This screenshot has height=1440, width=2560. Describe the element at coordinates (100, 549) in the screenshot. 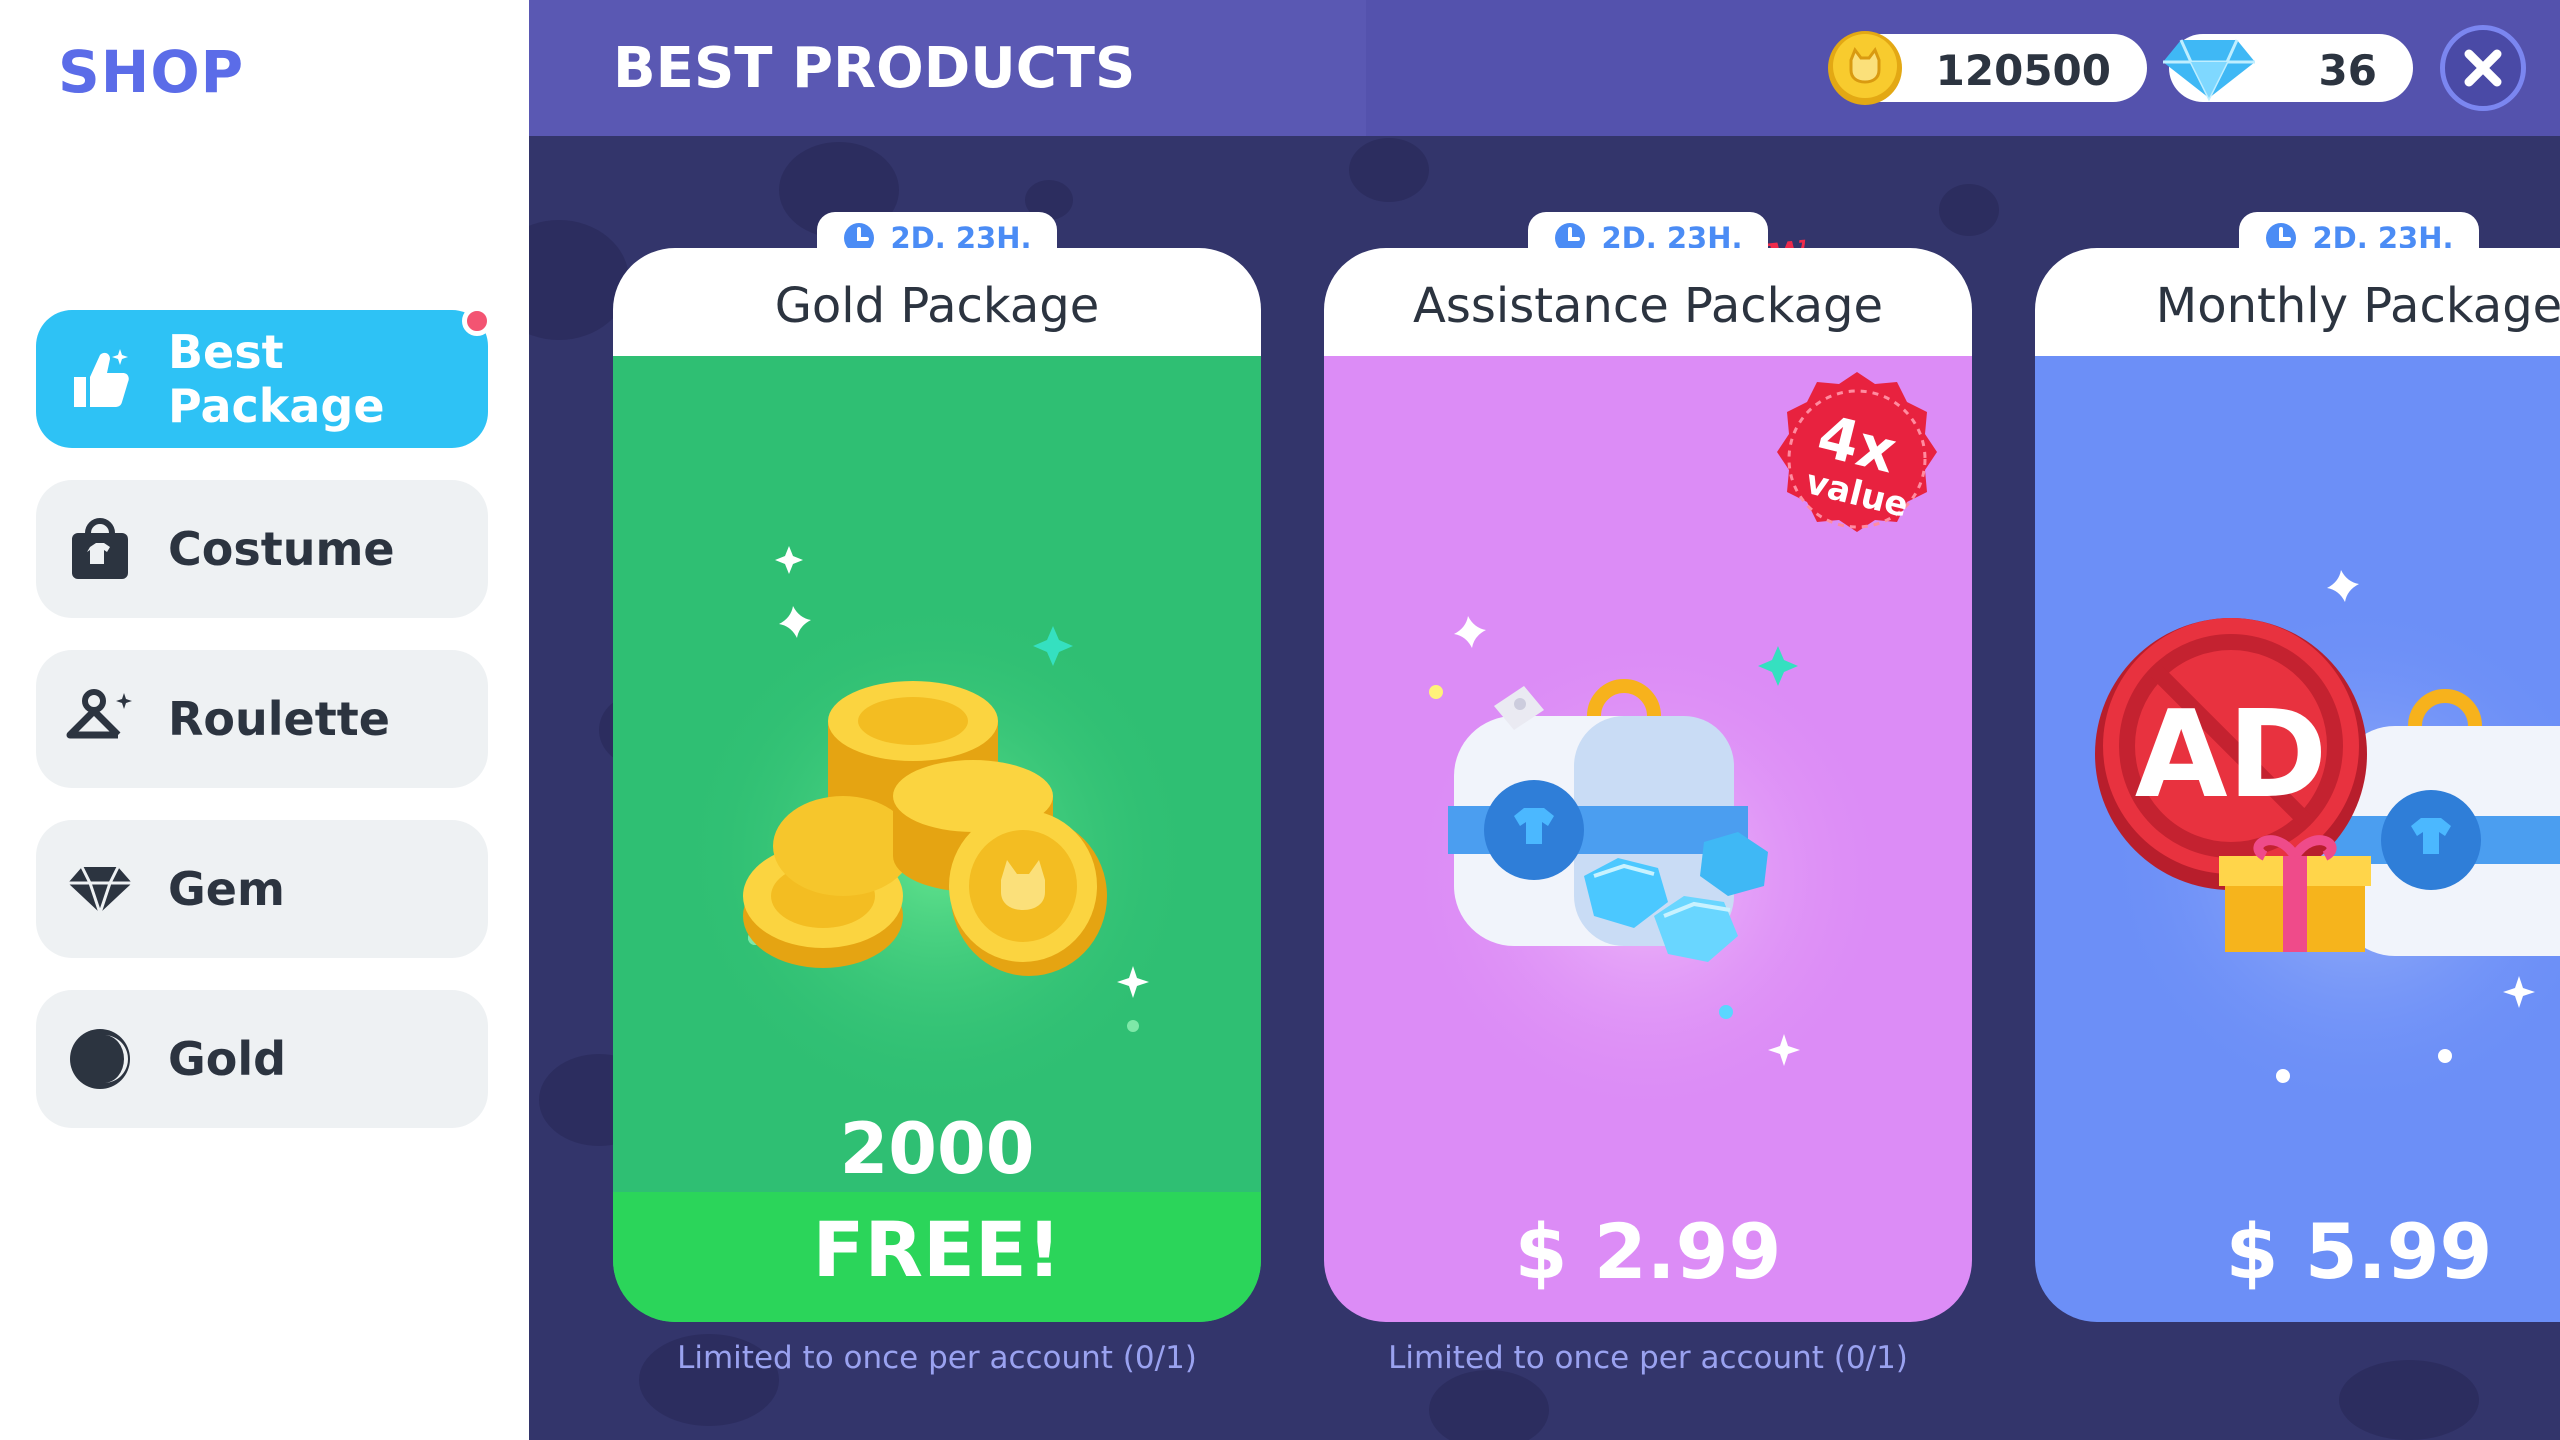

I see `shopping-bag-icon` at that location.